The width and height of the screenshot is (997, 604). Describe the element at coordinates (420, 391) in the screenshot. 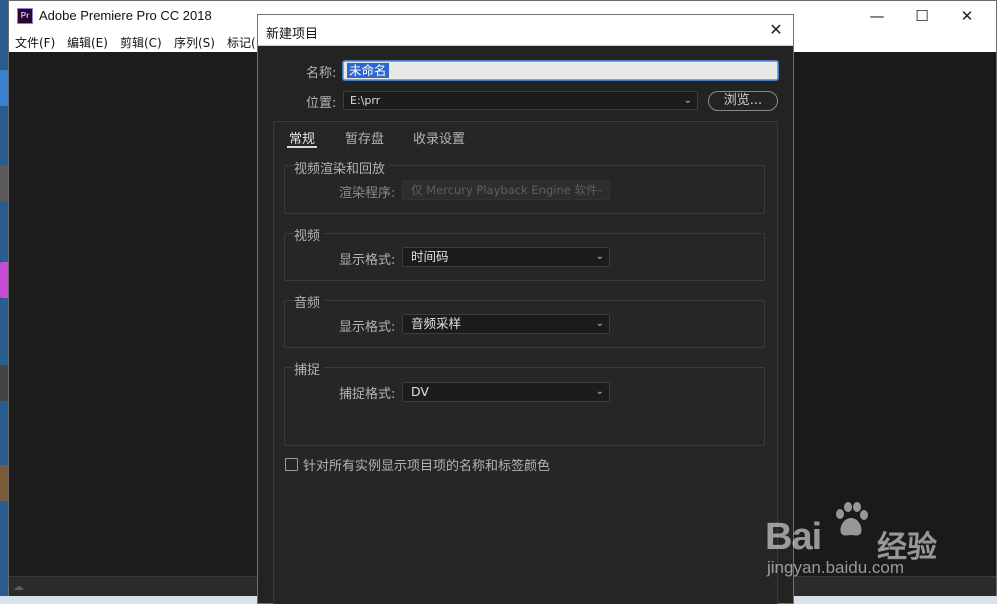

I see `capture-format-value: DV` at that location.